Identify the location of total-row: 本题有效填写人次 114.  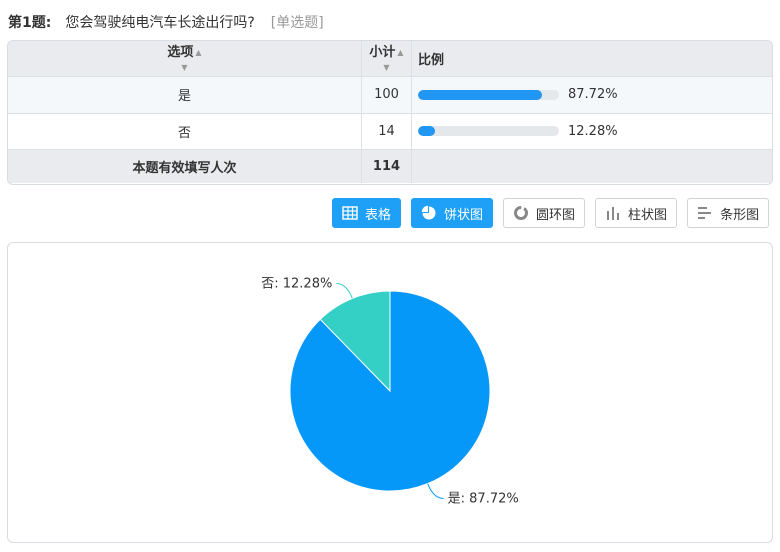
(390, 166).